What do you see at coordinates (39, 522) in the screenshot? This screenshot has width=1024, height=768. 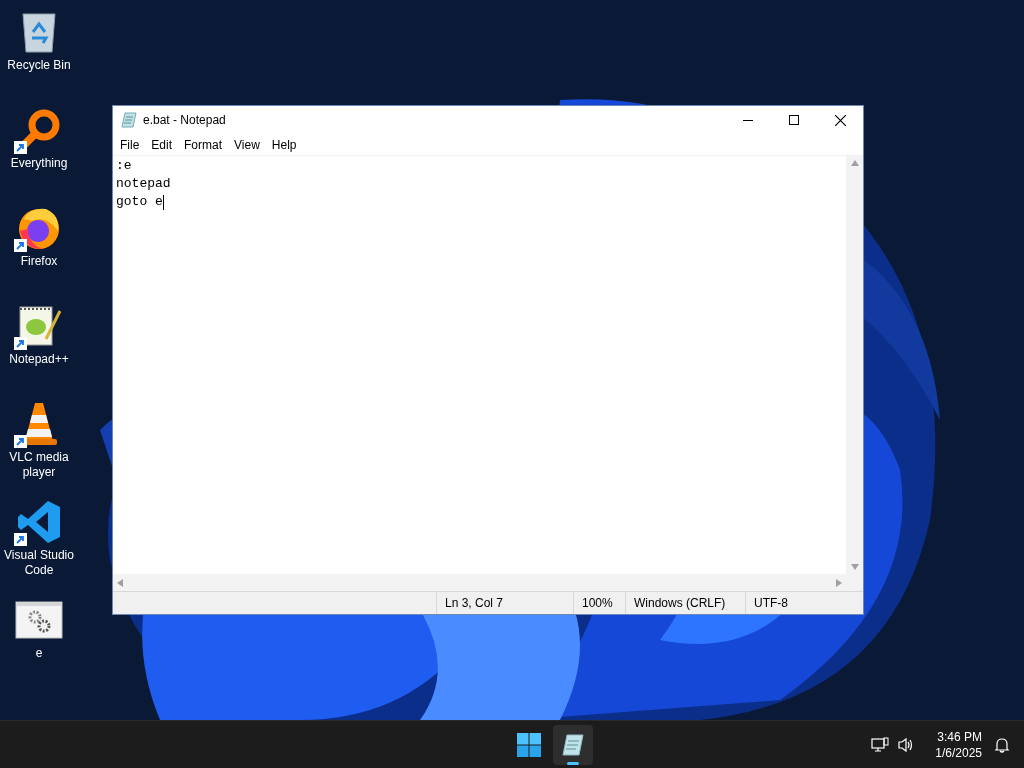 I see `code-editor-icon` at bounding box center [39, 522].